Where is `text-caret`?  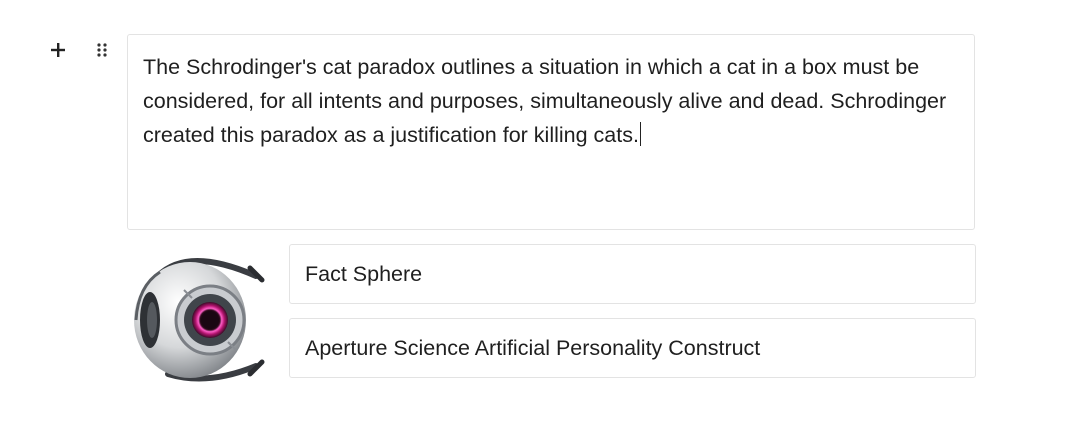 text-caret is located at coordinates (640, 134).